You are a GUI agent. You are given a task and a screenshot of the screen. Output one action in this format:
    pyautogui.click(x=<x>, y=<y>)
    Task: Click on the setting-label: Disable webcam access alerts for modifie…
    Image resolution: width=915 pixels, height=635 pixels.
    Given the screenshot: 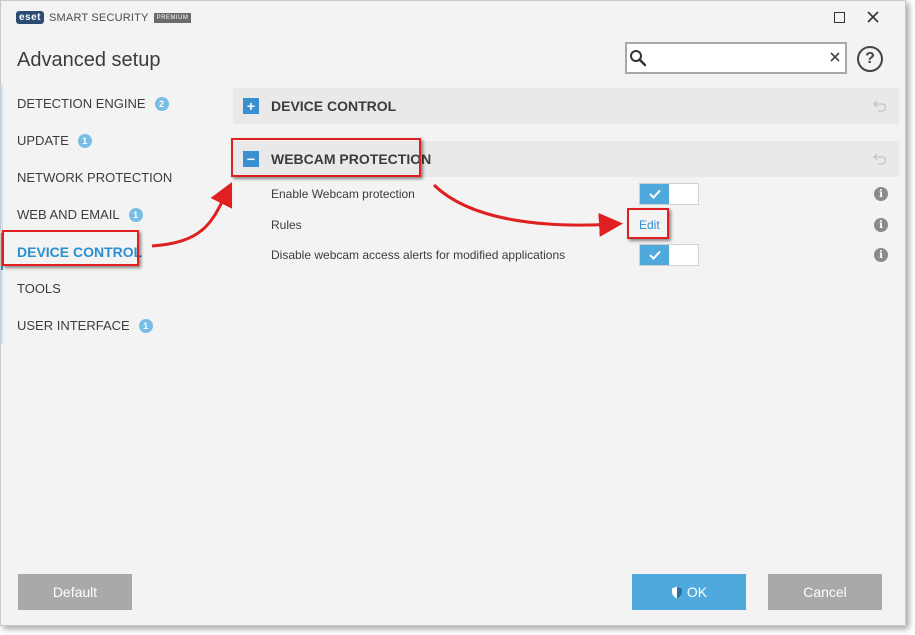 What is the action you would take?
    pyautogui.click(x=418, y=255)
    